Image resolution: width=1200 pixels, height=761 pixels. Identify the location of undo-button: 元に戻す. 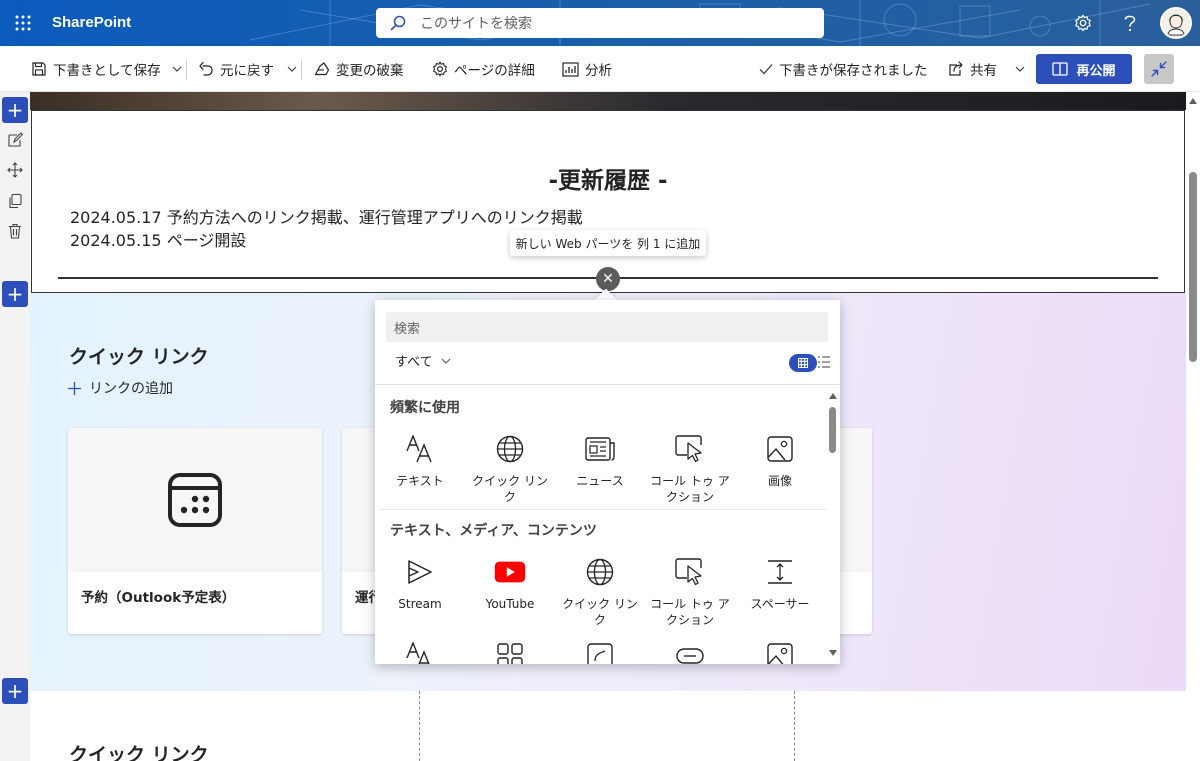
(236, 69).